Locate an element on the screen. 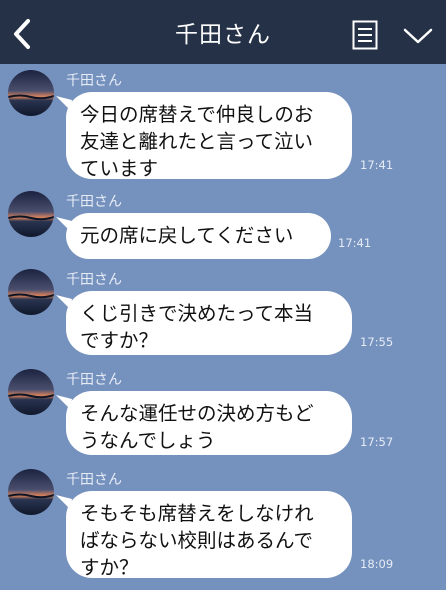 Image resolution: width=446 pixels, height=590 pixels. message-time: 17:57 is located at coordinates (377, 442).